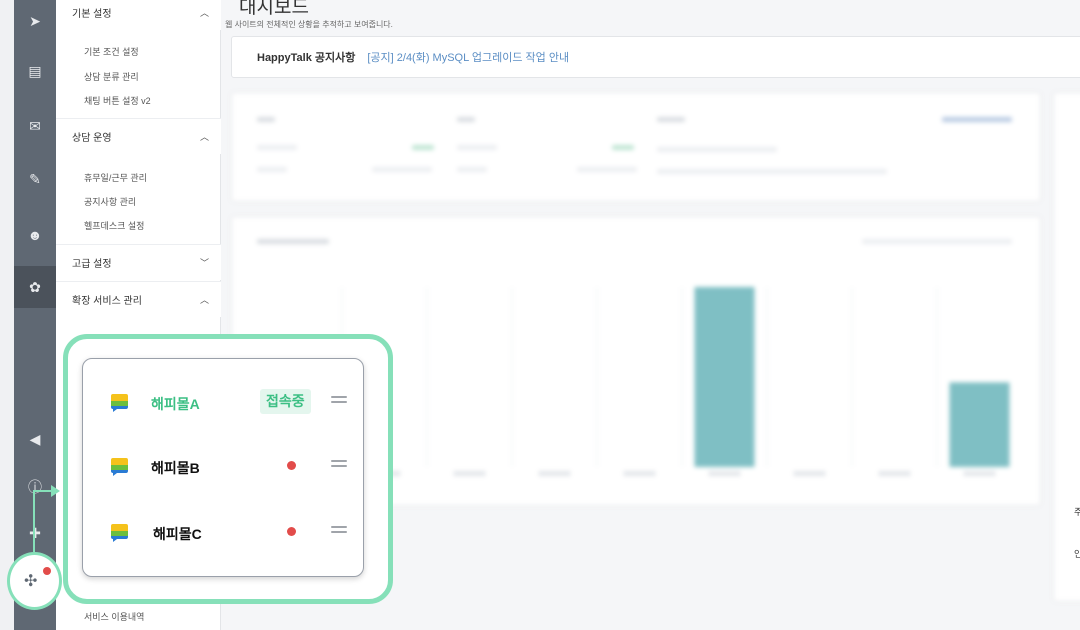 The height and width of the screenshot is (630, 1080). I want to click on list-icon: ▤, so click(35, 70).